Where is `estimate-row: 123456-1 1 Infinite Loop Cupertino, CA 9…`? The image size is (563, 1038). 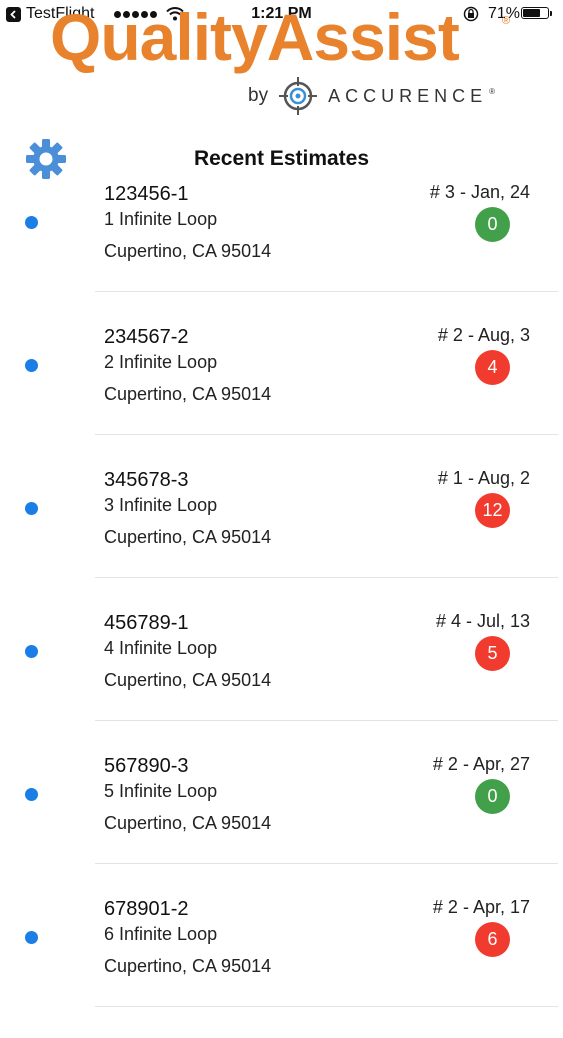 estimate-row: 123456-1 1 Infinite Loop Cupertino, CA 9… is located at coordinates (281, 251).